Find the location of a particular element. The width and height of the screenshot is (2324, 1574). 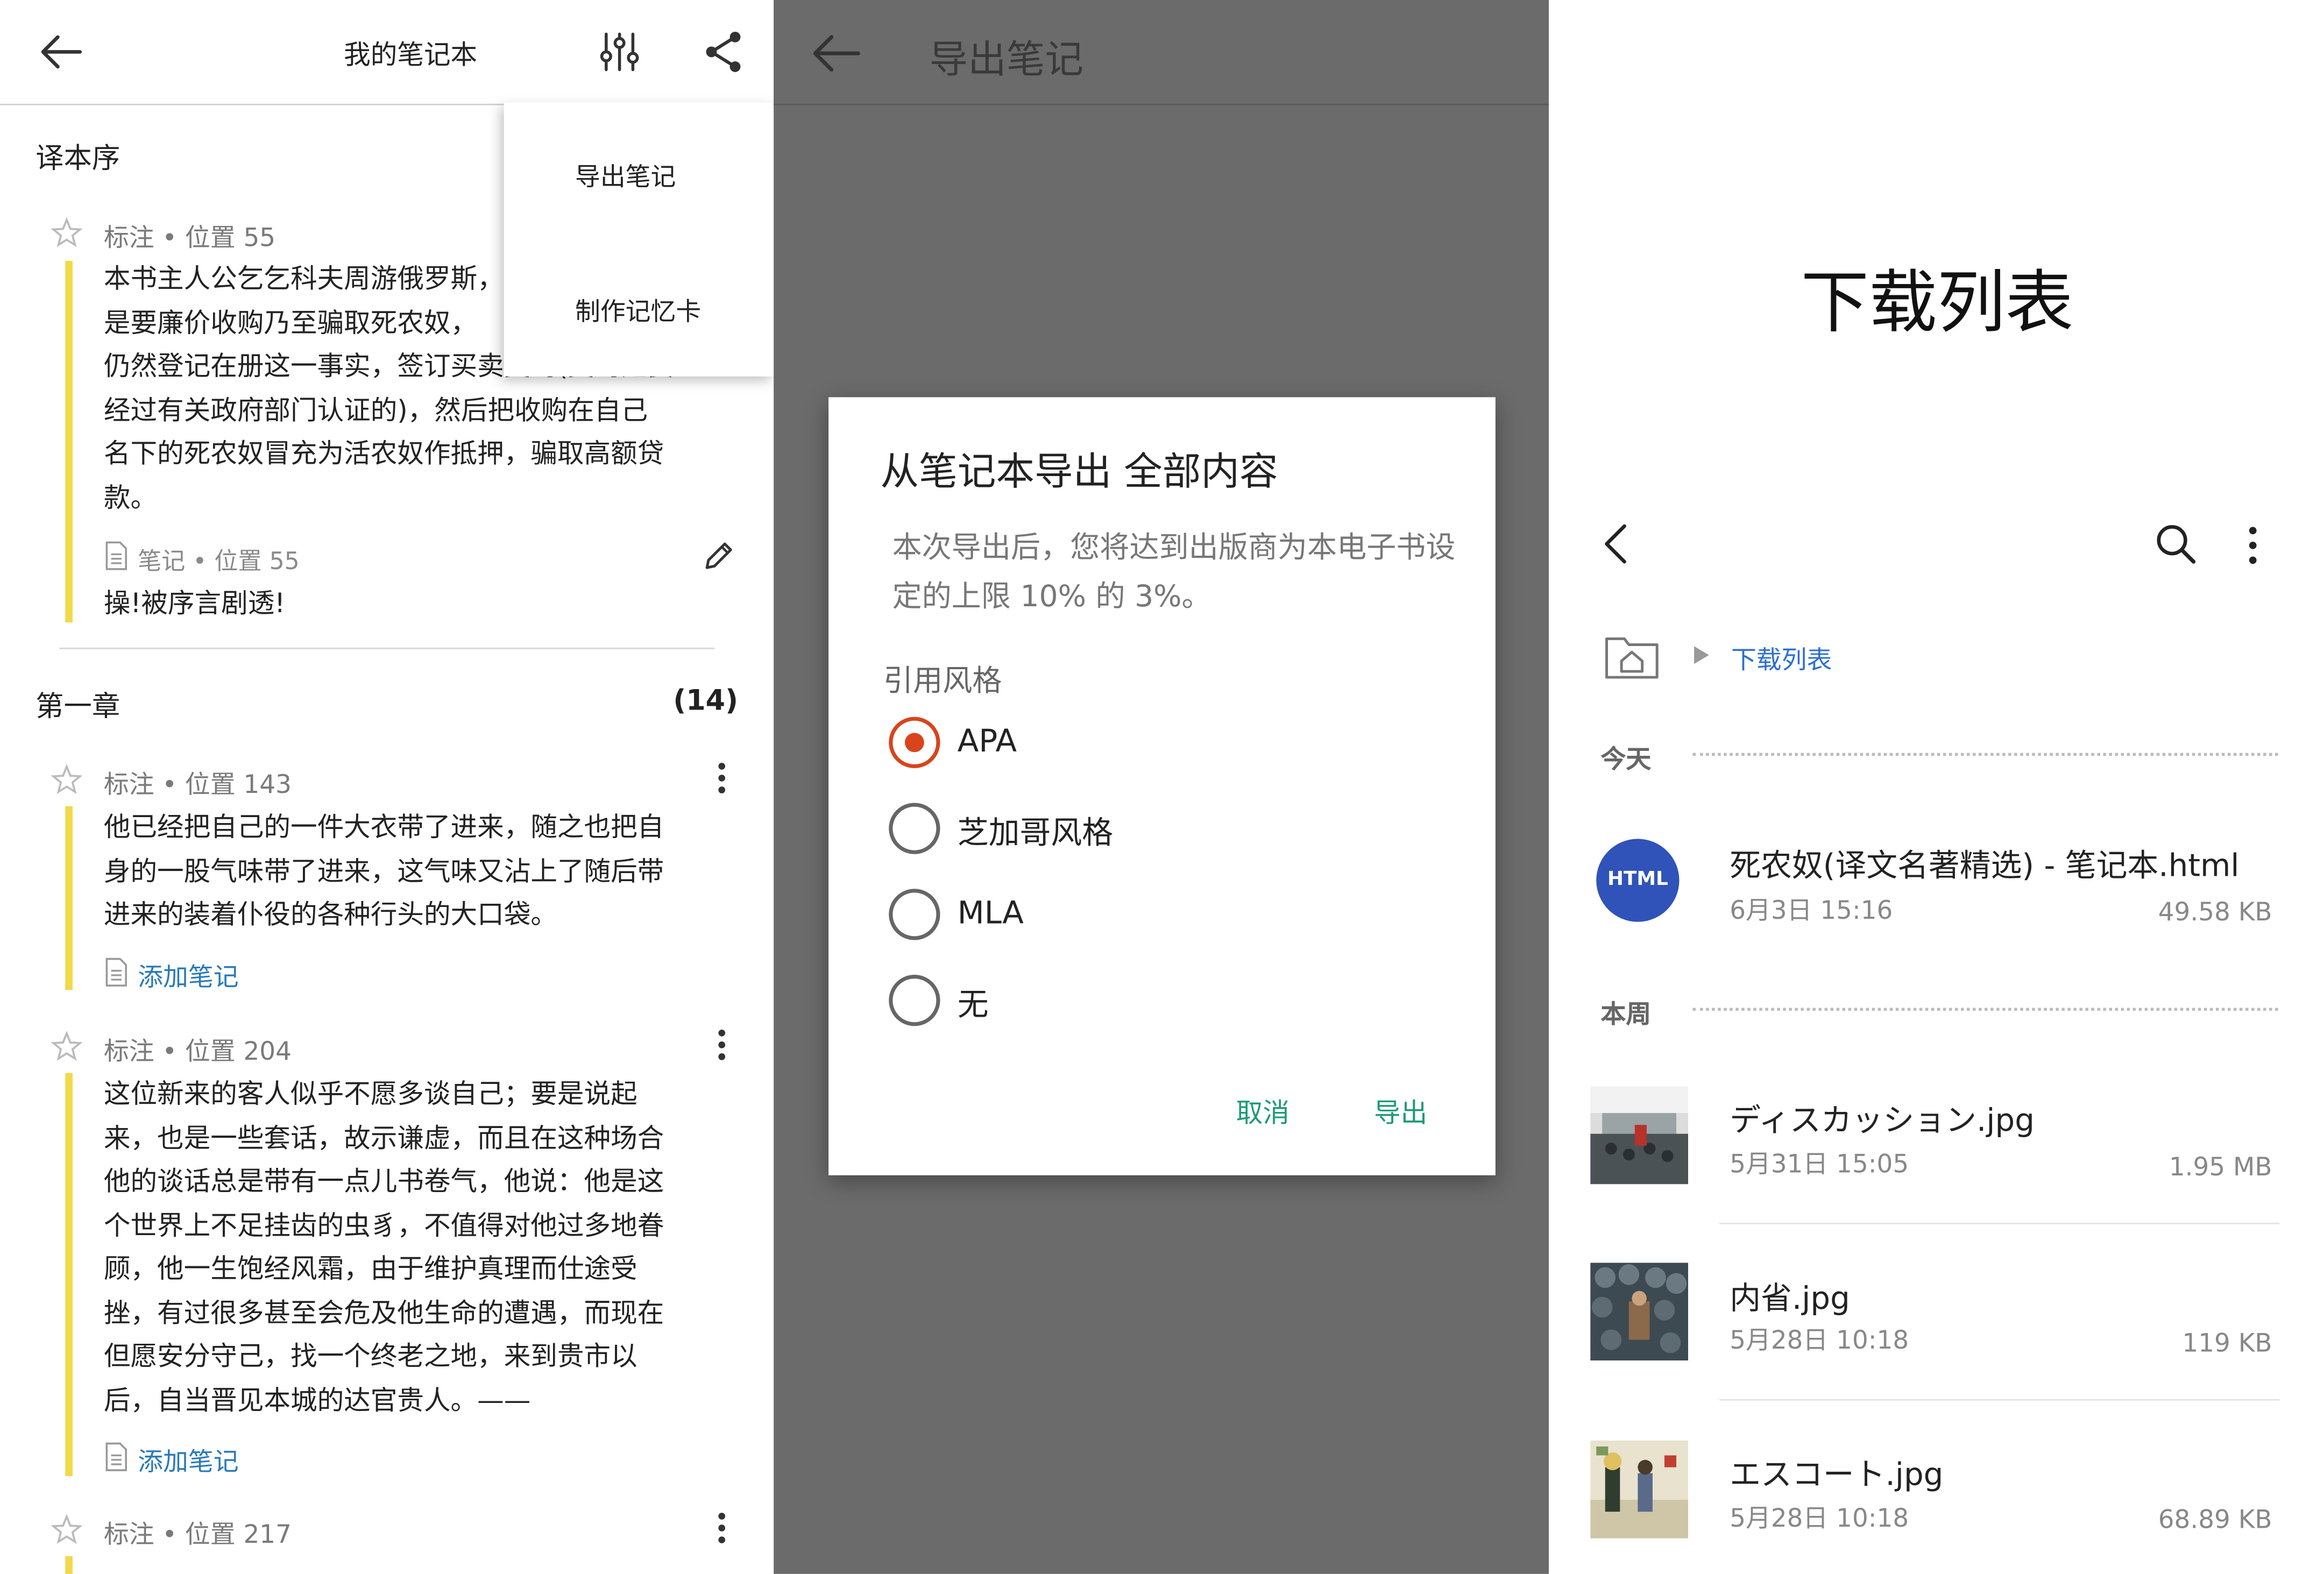

export-header: 导出笔记 is located at coordinates (1161, 52).